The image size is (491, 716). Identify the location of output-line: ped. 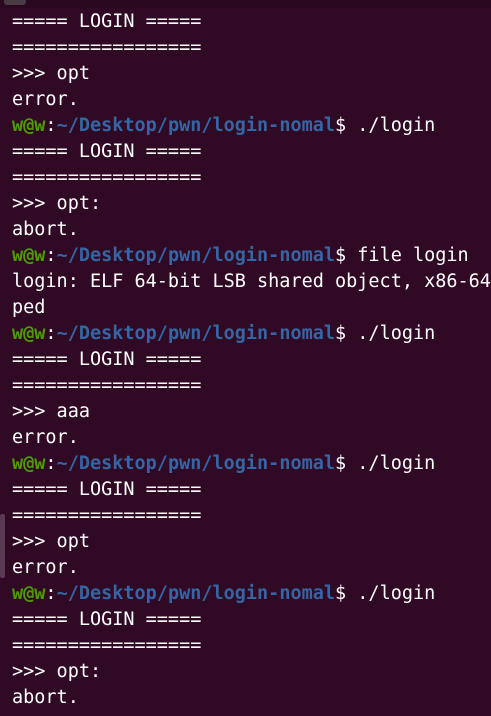
(29, 307).